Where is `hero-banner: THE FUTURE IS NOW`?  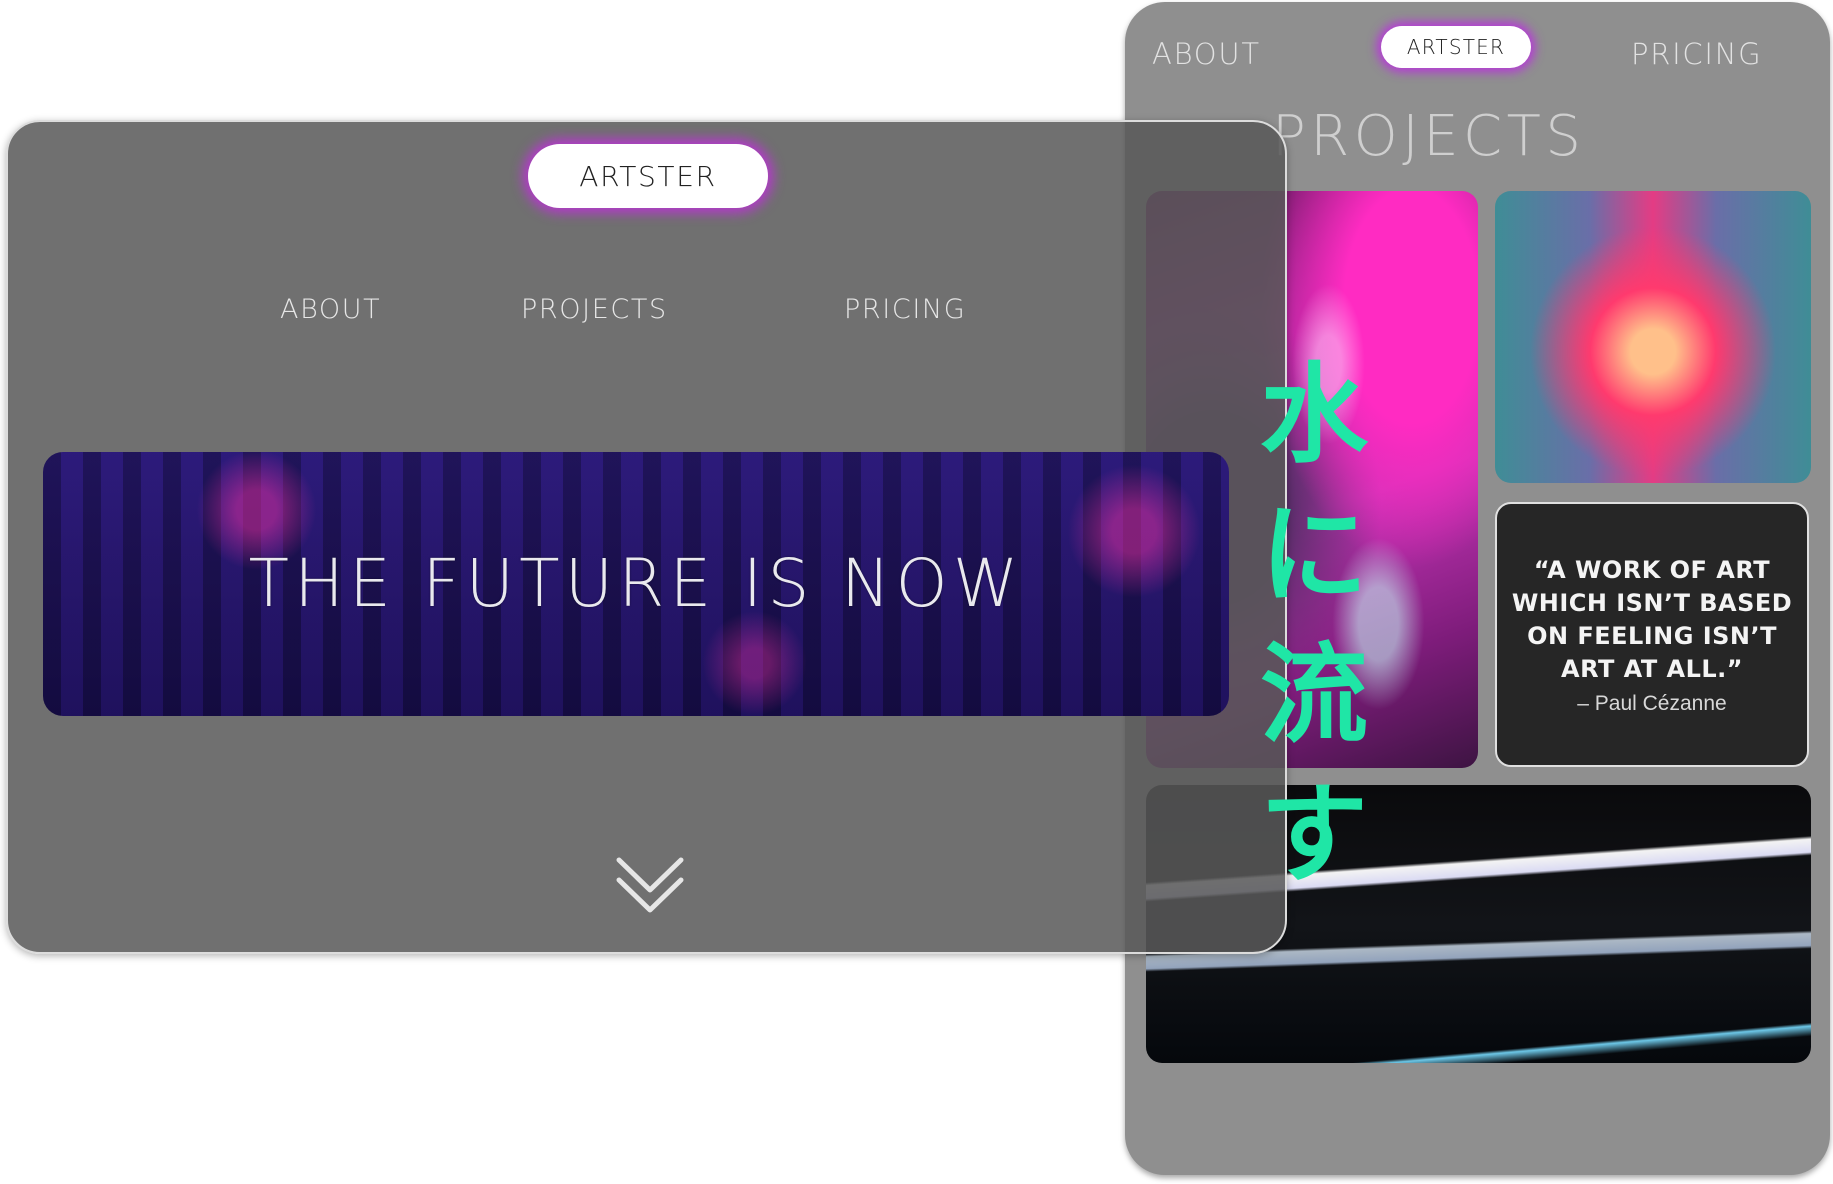
hero-banner: THE FUTURE IS NOW is located at coordinates (636, 584).